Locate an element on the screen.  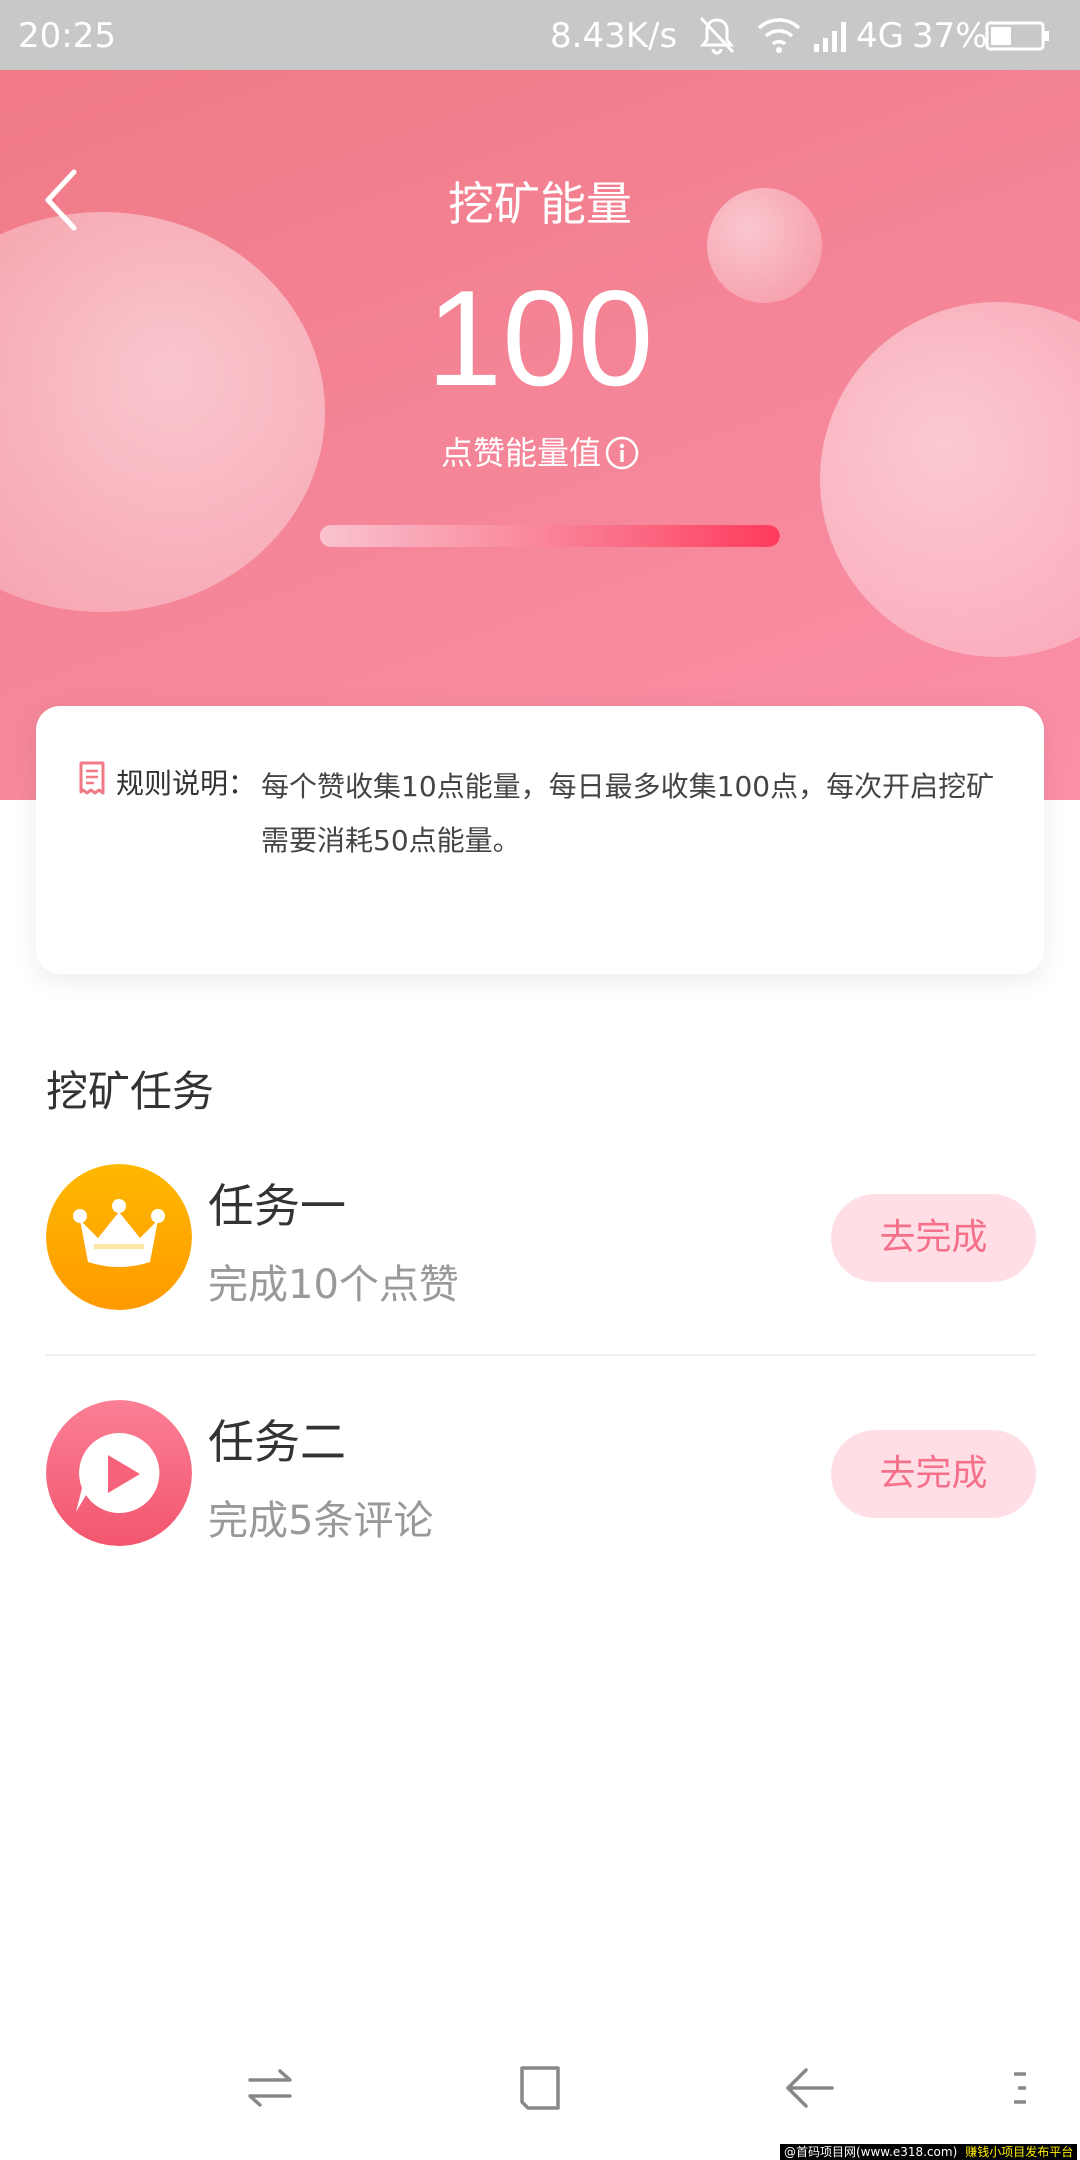
network-speed: 8.43K/s is located at coordinates (614, 36).